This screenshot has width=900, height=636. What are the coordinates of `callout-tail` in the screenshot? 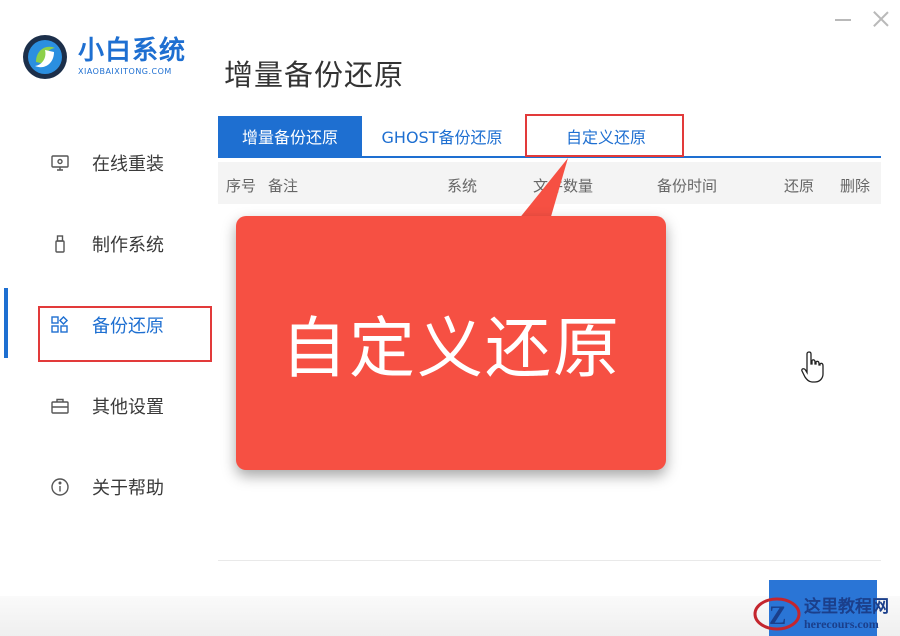 It's located at (543, 189).